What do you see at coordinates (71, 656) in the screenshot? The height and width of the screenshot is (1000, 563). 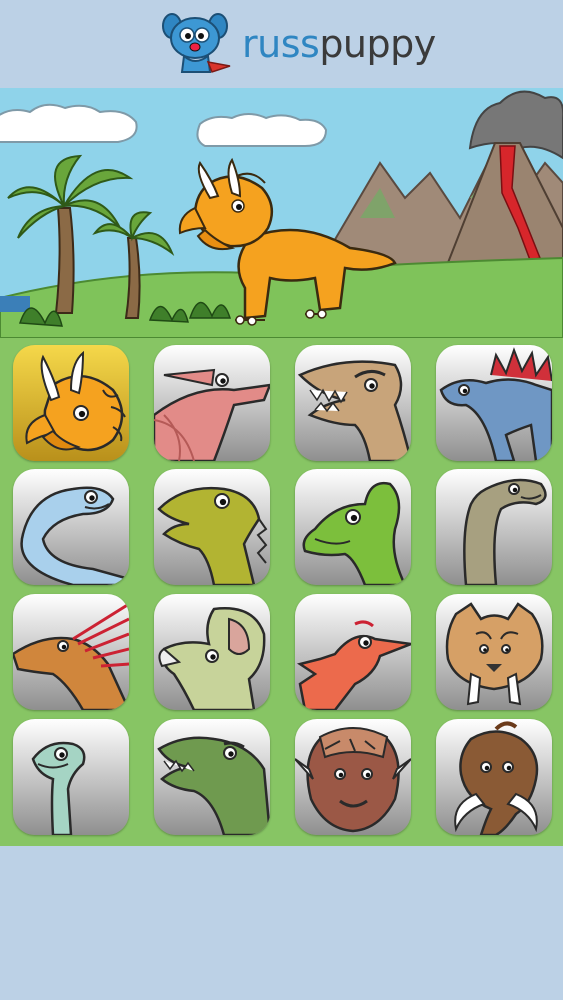 I see `dimetrodon-icon` at bounding box center [71, 656].